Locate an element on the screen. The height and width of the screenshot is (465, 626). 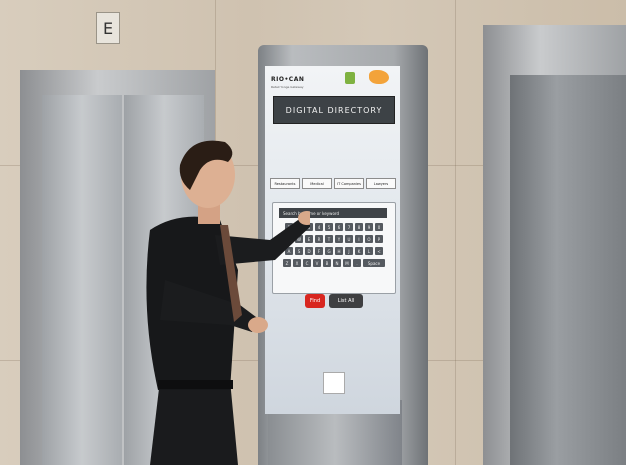
category-tab: Lawyers is located at coordinates (381, 183).